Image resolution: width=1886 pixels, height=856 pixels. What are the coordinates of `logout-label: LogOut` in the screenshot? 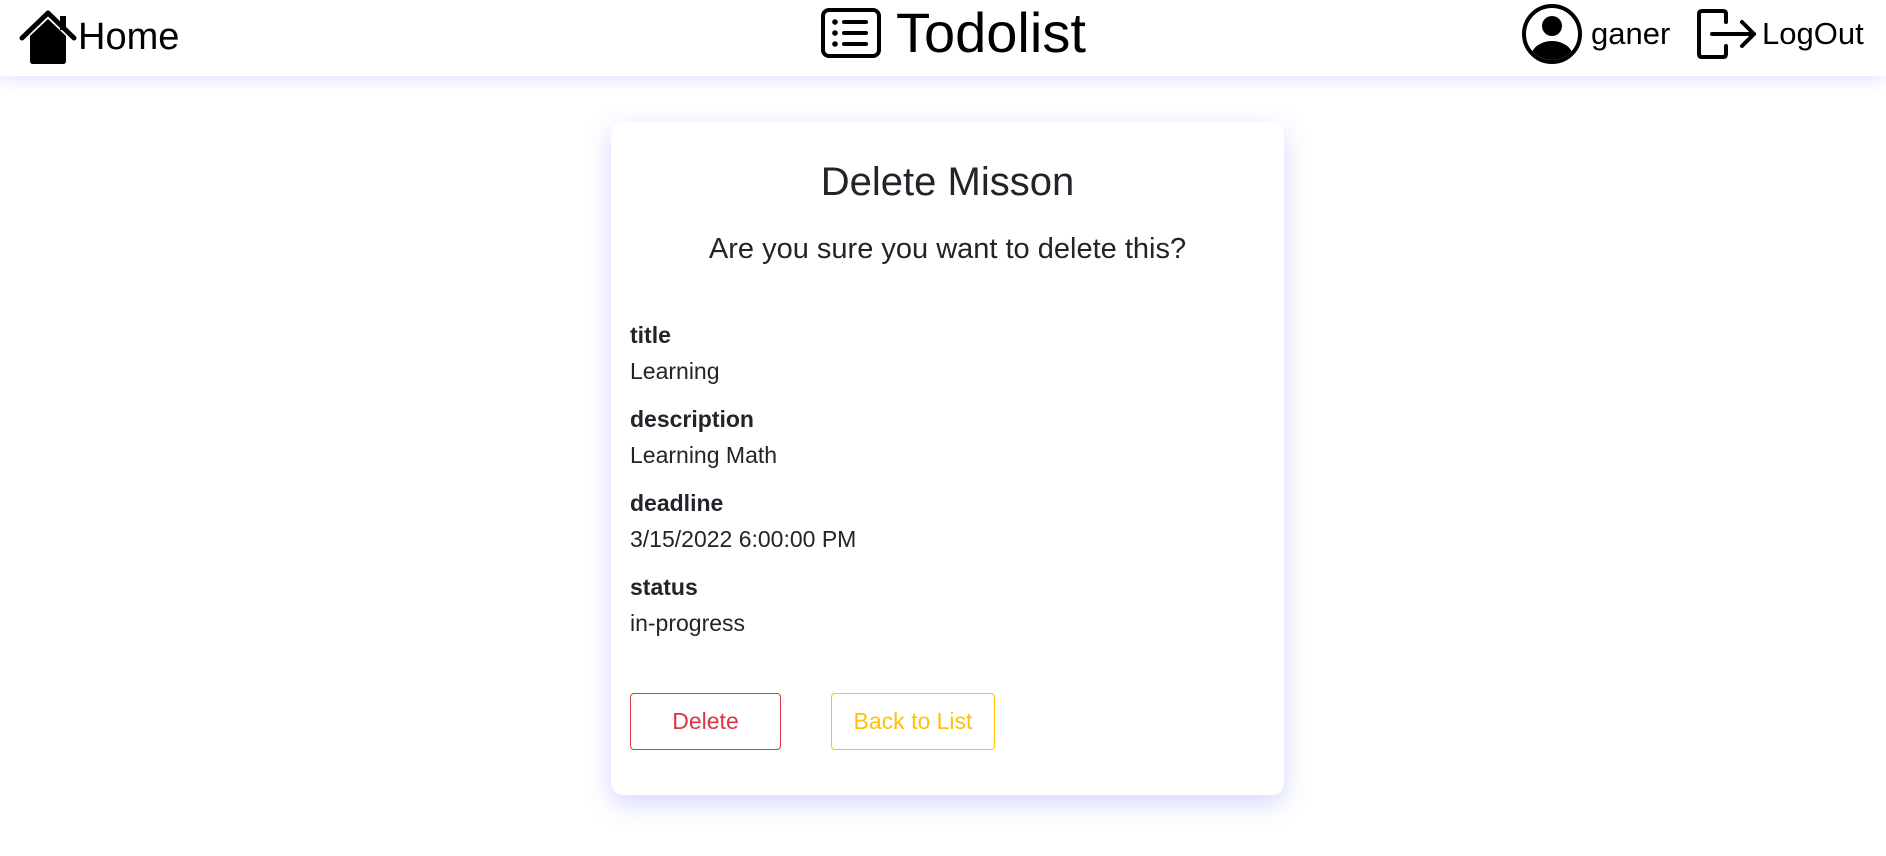 It's located at (1813, 33).